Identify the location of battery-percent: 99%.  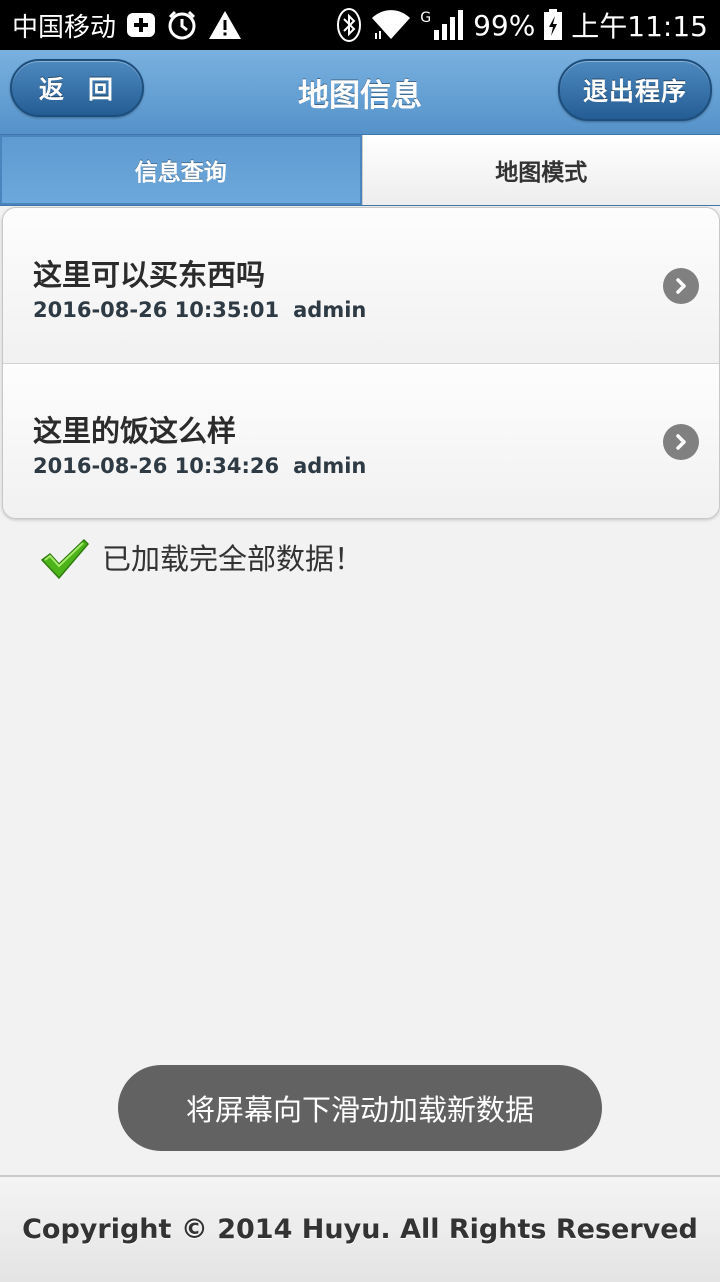
(504, 25).